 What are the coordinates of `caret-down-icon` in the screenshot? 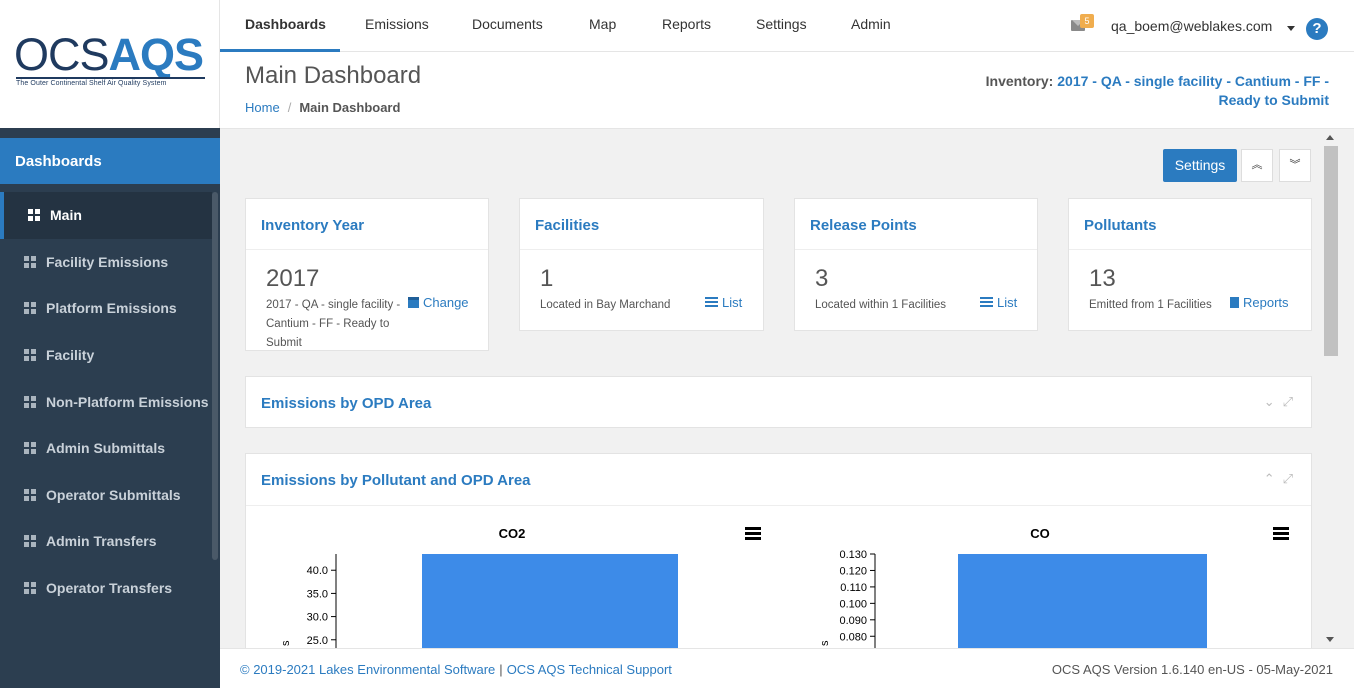 It's located at (1291, 28).